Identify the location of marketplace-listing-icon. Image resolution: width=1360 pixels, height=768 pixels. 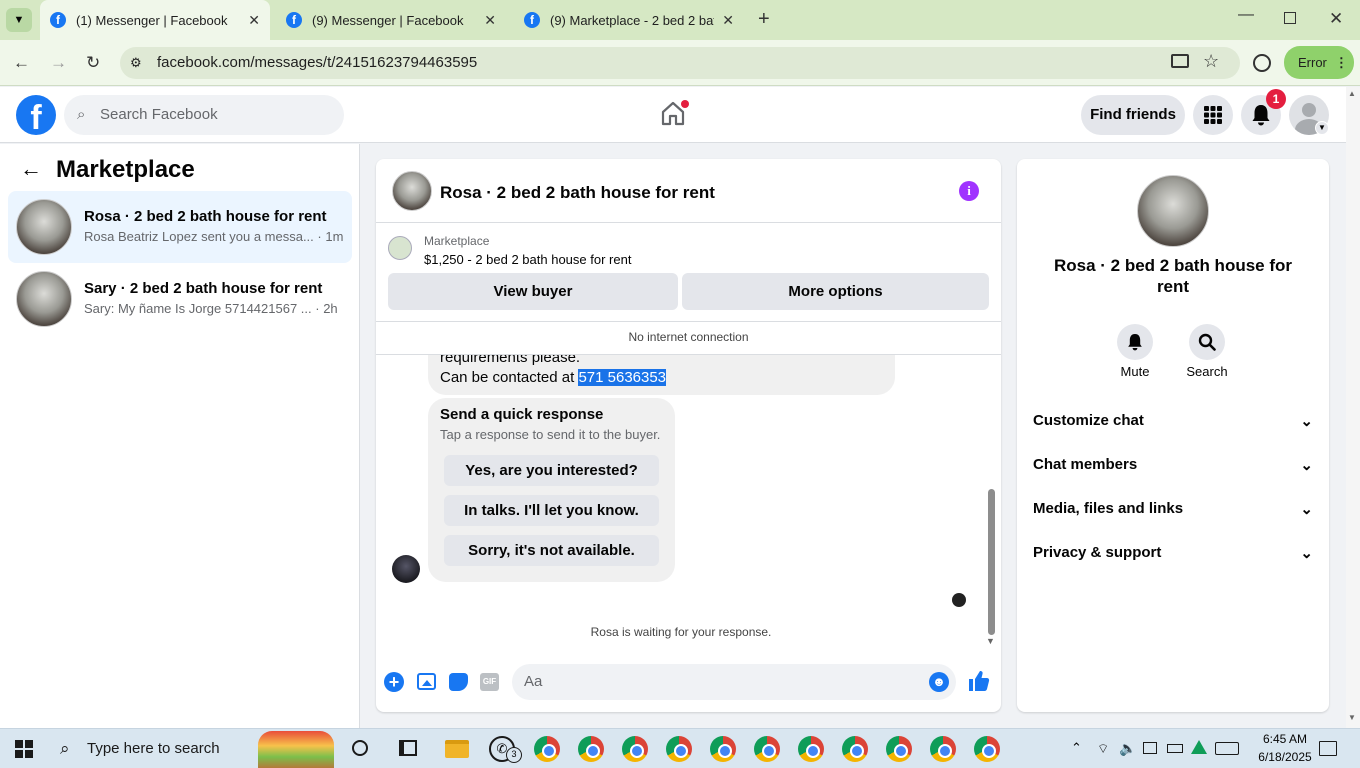
(400, 248).